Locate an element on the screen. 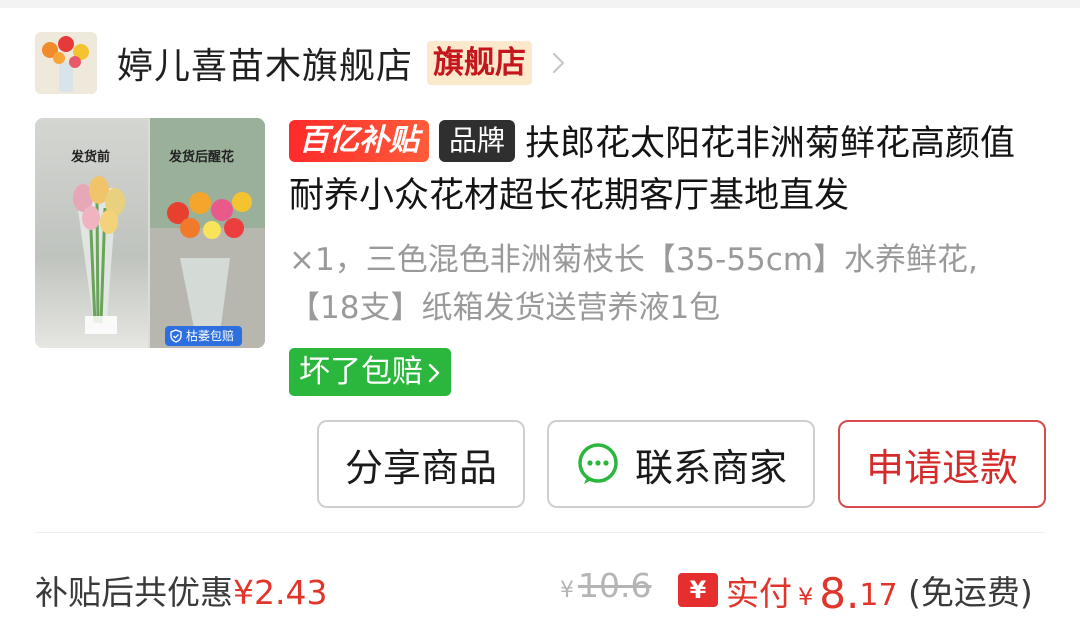 Image resolution: width=1080 pixels, height=636 pixels. share-product-label: 分享商品 is located at coordinates (420, 467).